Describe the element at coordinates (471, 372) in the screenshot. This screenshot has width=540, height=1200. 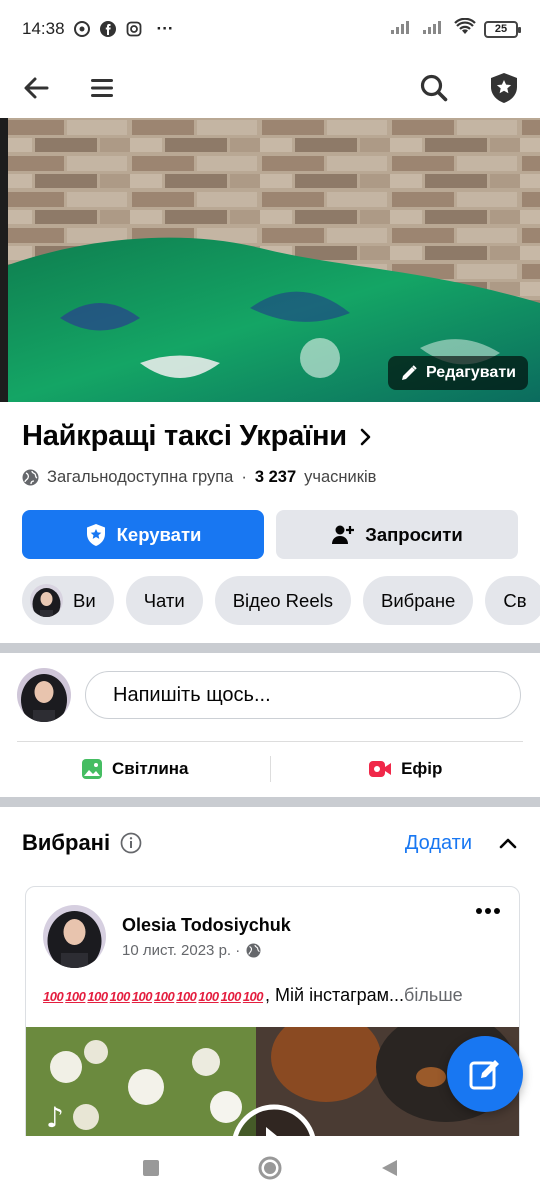
I see `edit-cover-label: Редагувати` at that location.